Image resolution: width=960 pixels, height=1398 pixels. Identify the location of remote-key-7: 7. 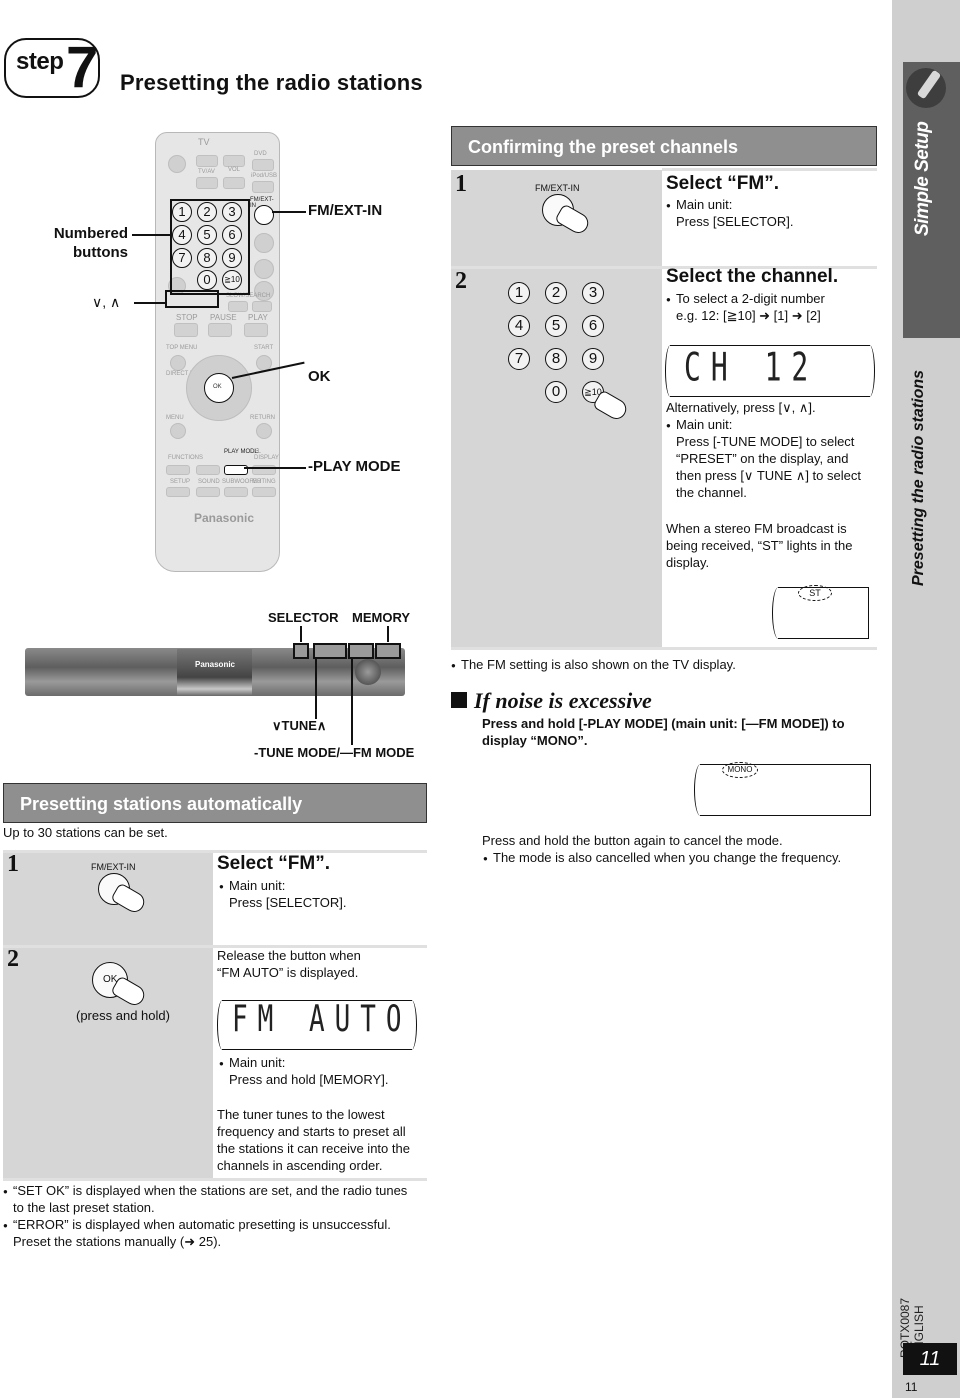
(182, 258).